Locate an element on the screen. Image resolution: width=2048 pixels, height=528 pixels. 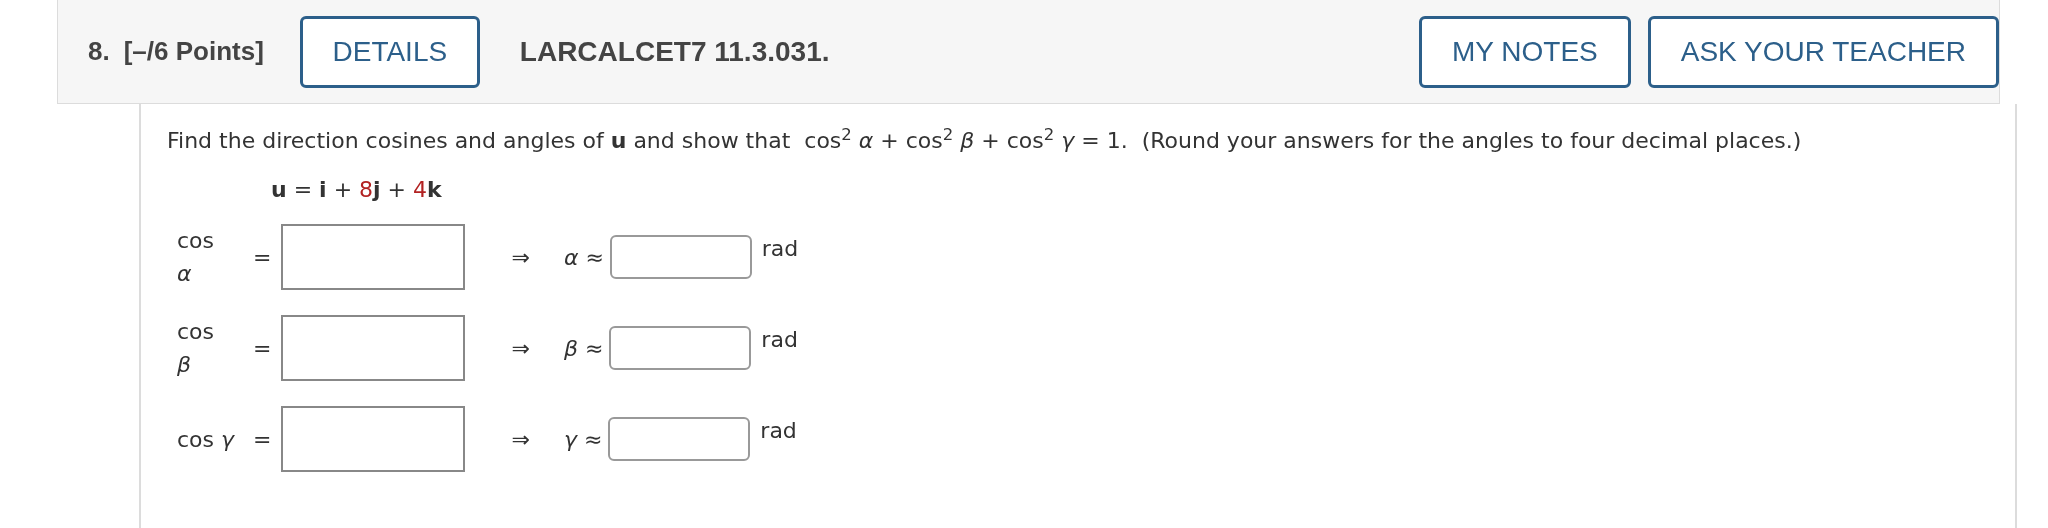
question-text: Find the direction cosines and angles of u and show that cos$^{2}$ α + cos$^{2}$ β + cos$^{2}$ γ = 1. (Round your answers for the angles to four decimal places.) is located at coordinates (985, 139).